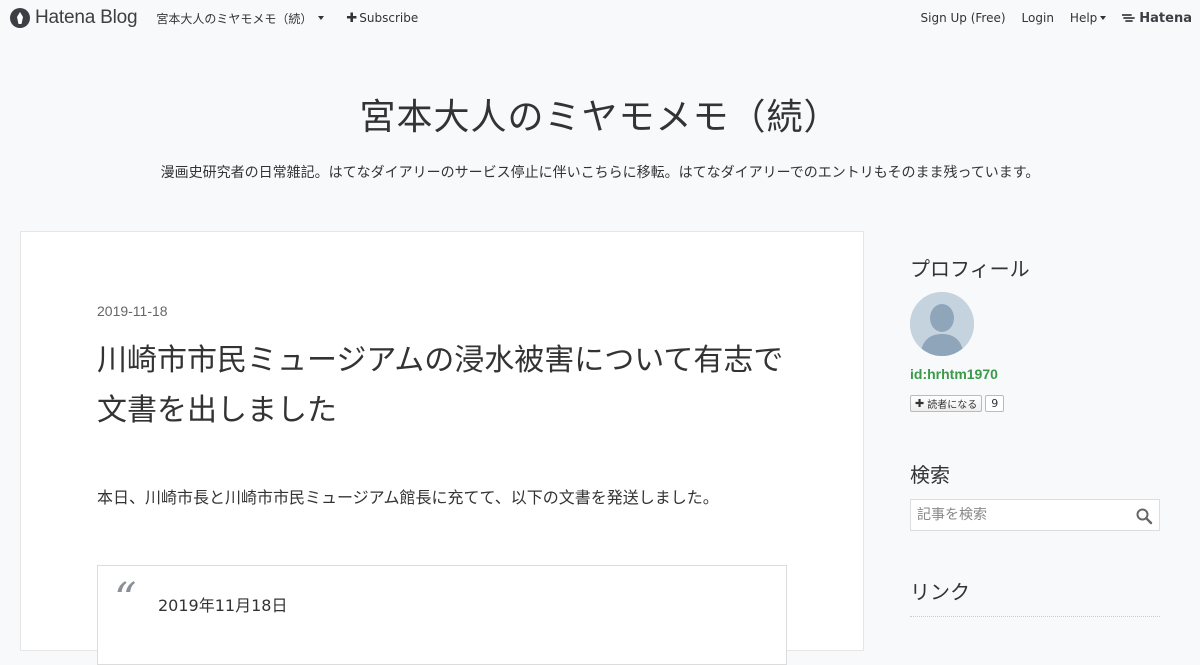  I want to click on global-header-right: Sign Up (Free) Login Help Hatena, so click(1052, 18).